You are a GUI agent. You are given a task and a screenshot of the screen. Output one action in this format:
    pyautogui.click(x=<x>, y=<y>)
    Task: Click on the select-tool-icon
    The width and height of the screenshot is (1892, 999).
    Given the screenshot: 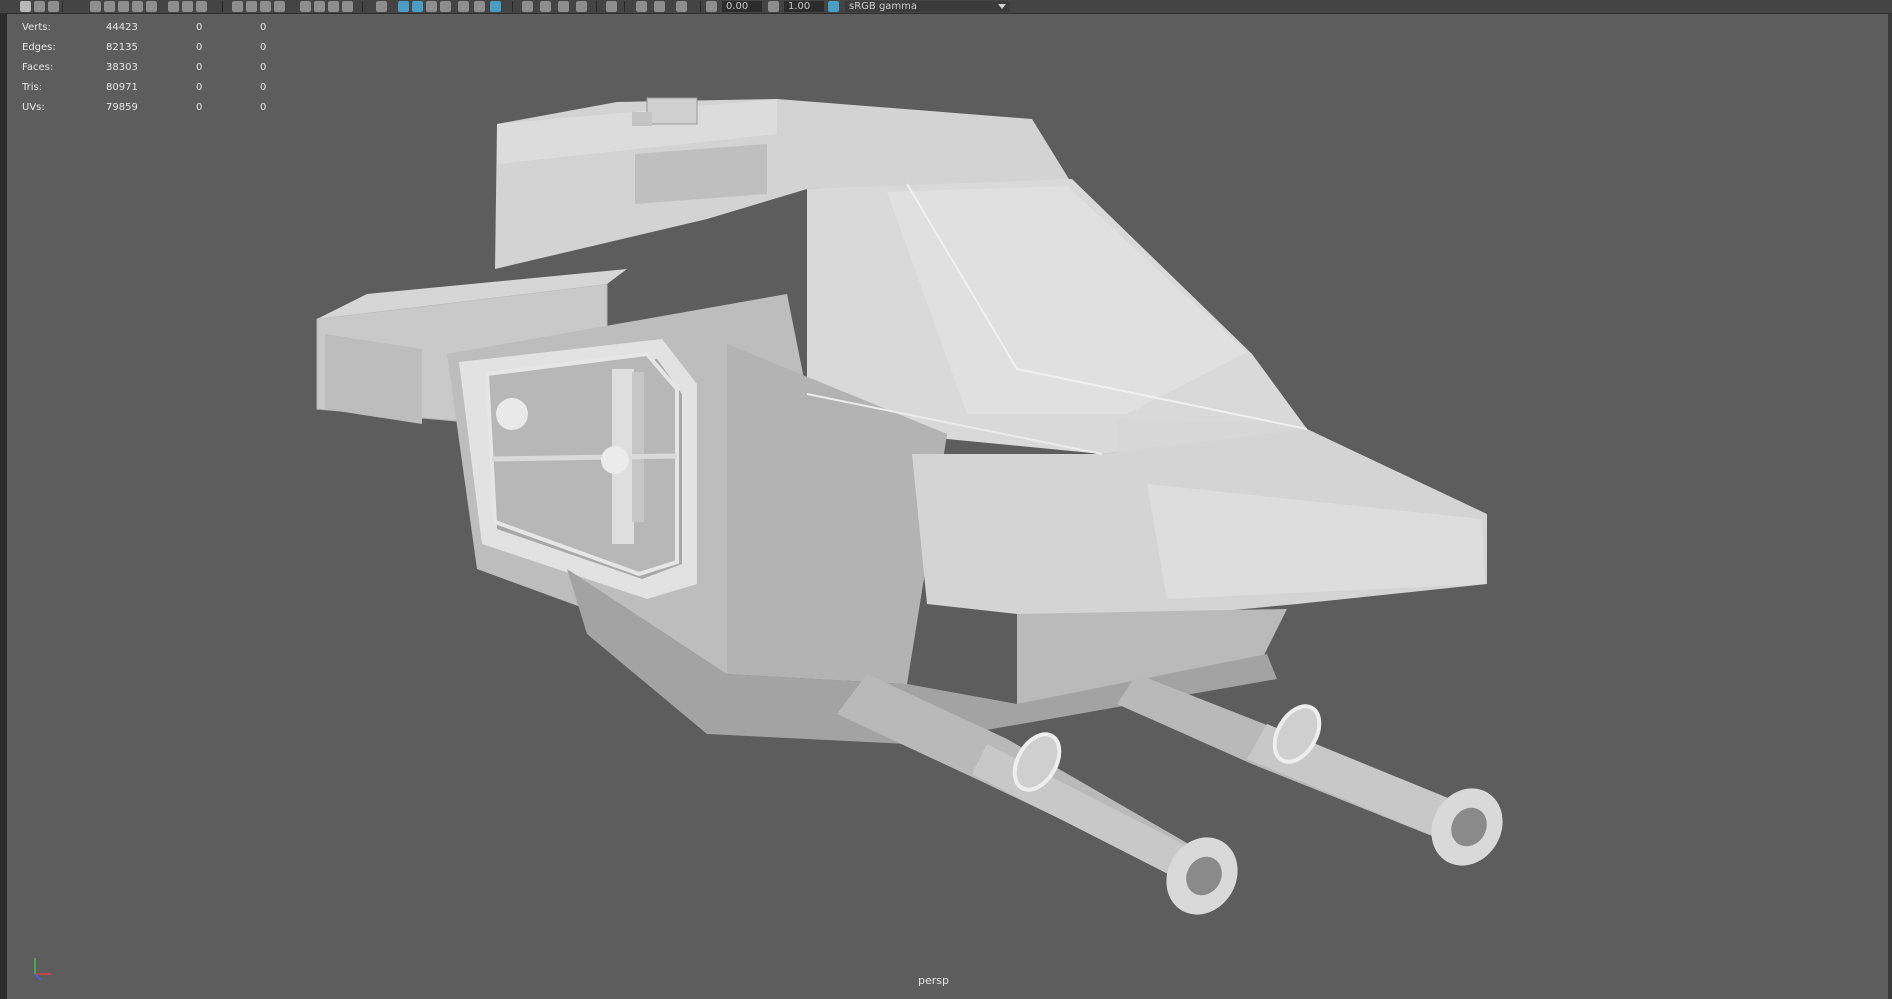 What is the action you would take?
    pyautogui.click(x=611, y=6)
    